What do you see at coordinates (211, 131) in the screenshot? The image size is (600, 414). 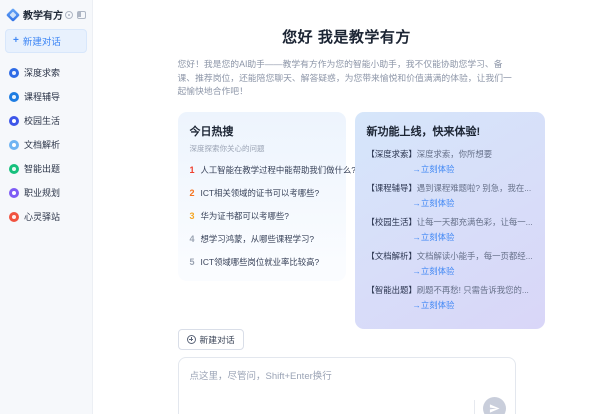 I see `hot-search-title: 今日热搜` at bounding box center [211, 131].